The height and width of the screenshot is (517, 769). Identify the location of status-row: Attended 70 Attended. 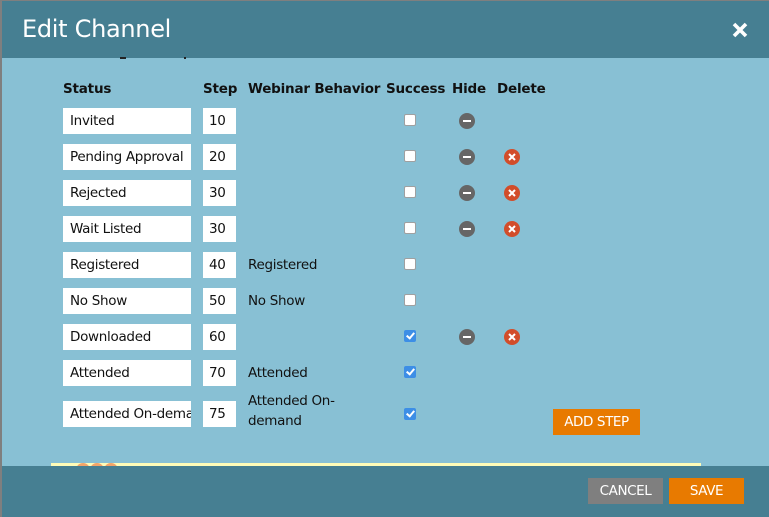
(385, 373).